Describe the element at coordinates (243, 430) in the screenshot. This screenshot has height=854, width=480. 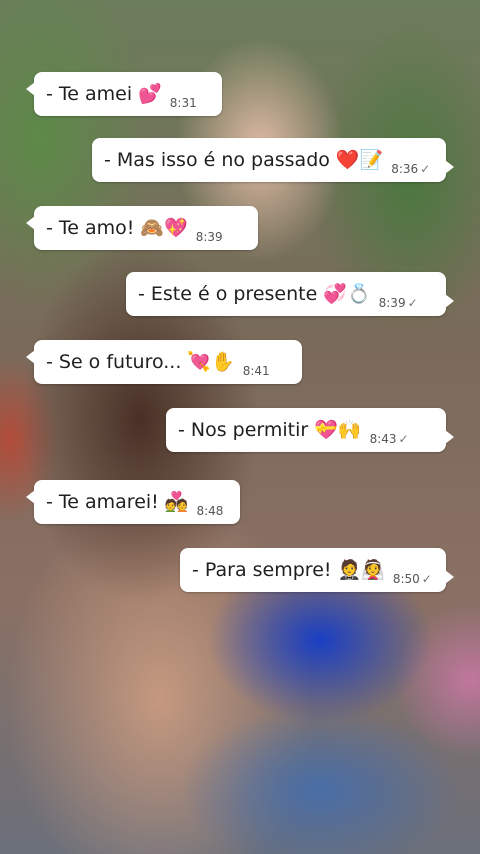
I see `message-text: - Nos permitir` at that location.